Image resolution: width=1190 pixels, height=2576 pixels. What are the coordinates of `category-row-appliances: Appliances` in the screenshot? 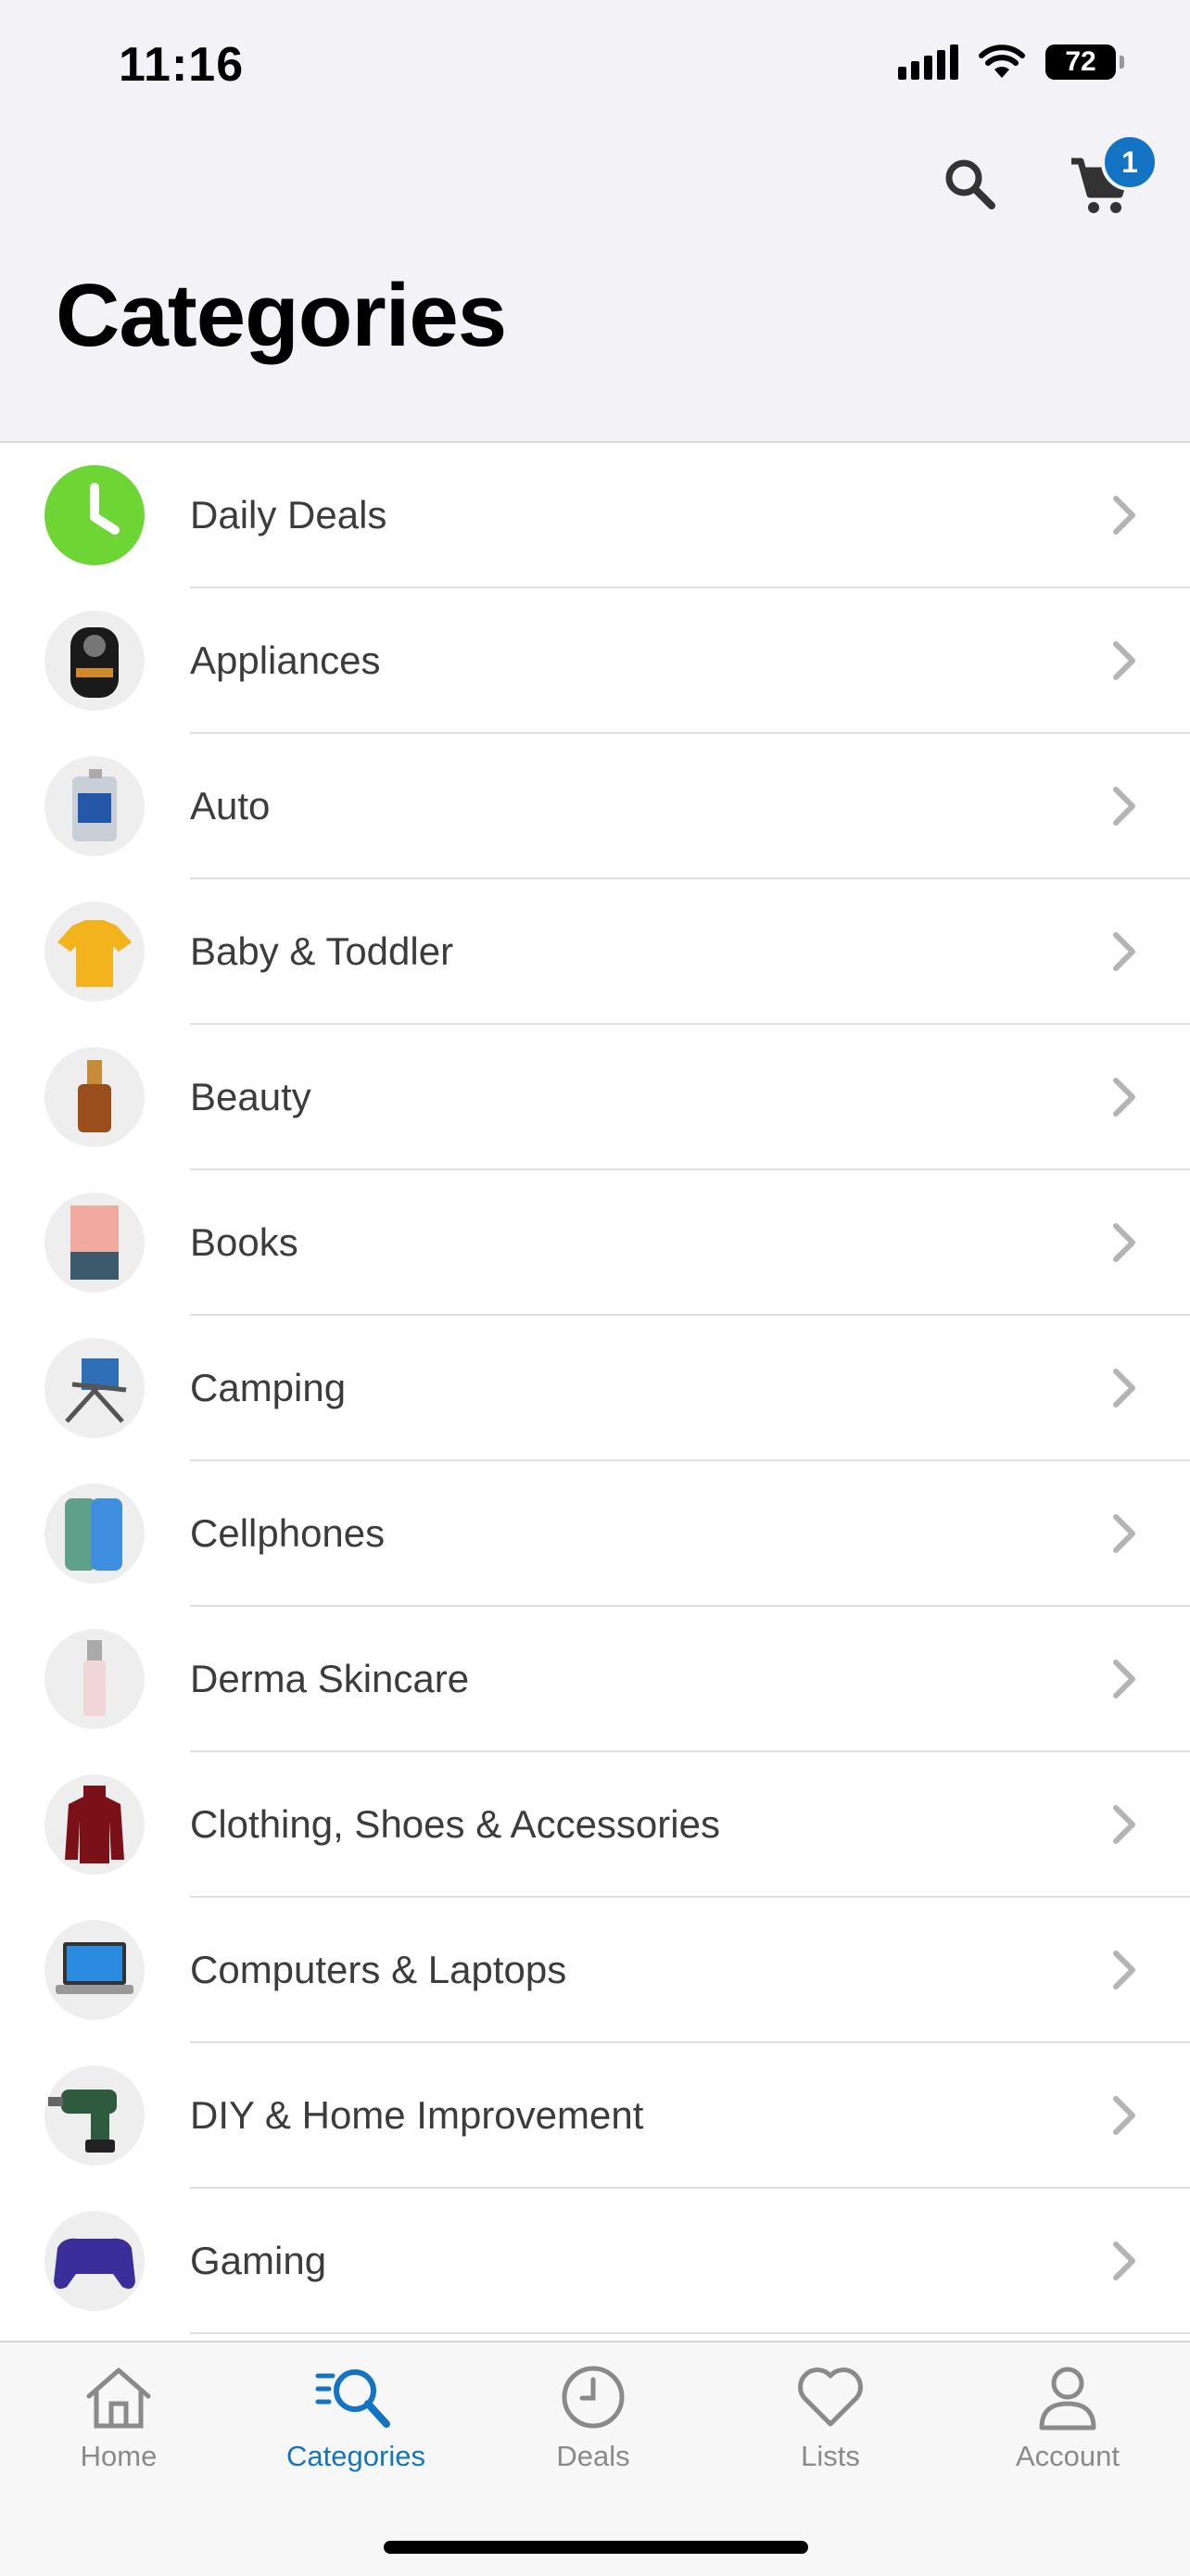 It's located at (595, 661).